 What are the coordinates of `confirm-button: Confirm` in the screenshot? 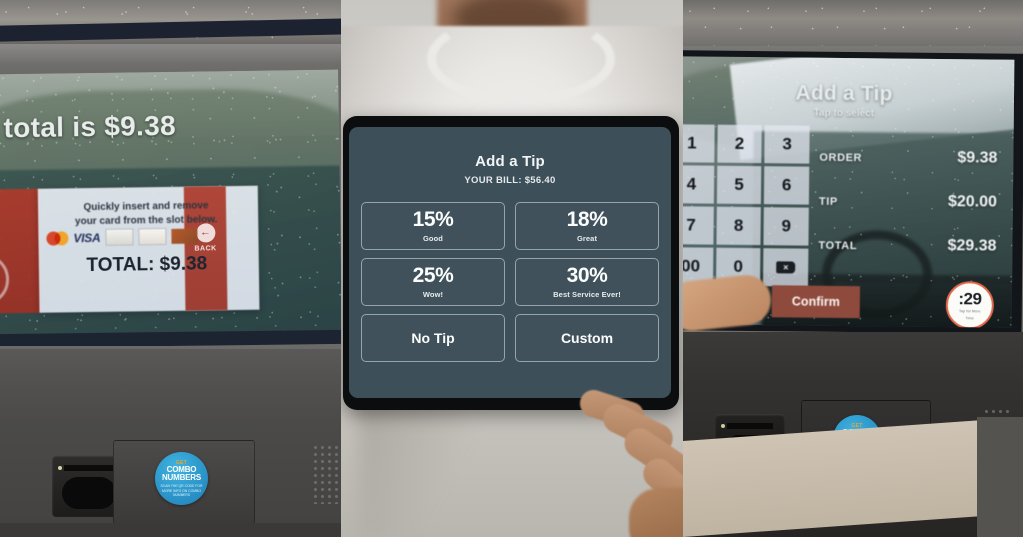 It's located at (816, 302).